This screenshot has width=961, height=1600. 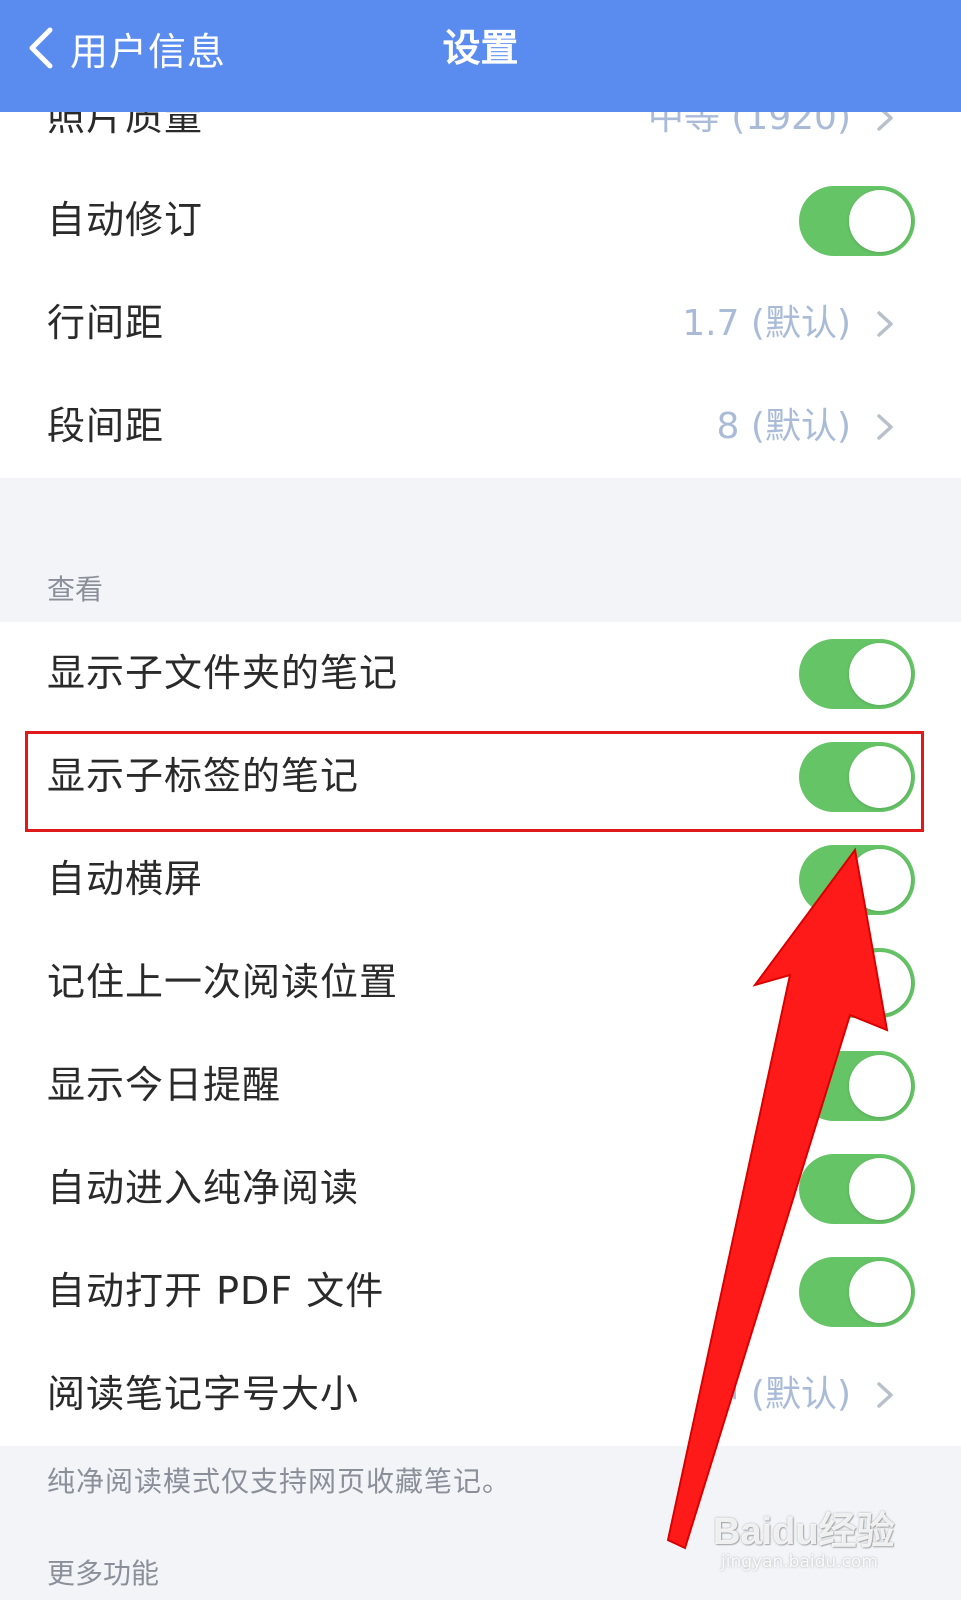 What do you see at coordinates (480, 590) in the screenshot?
I see `section-header-view: 查看` at bounding box center [480, 590].